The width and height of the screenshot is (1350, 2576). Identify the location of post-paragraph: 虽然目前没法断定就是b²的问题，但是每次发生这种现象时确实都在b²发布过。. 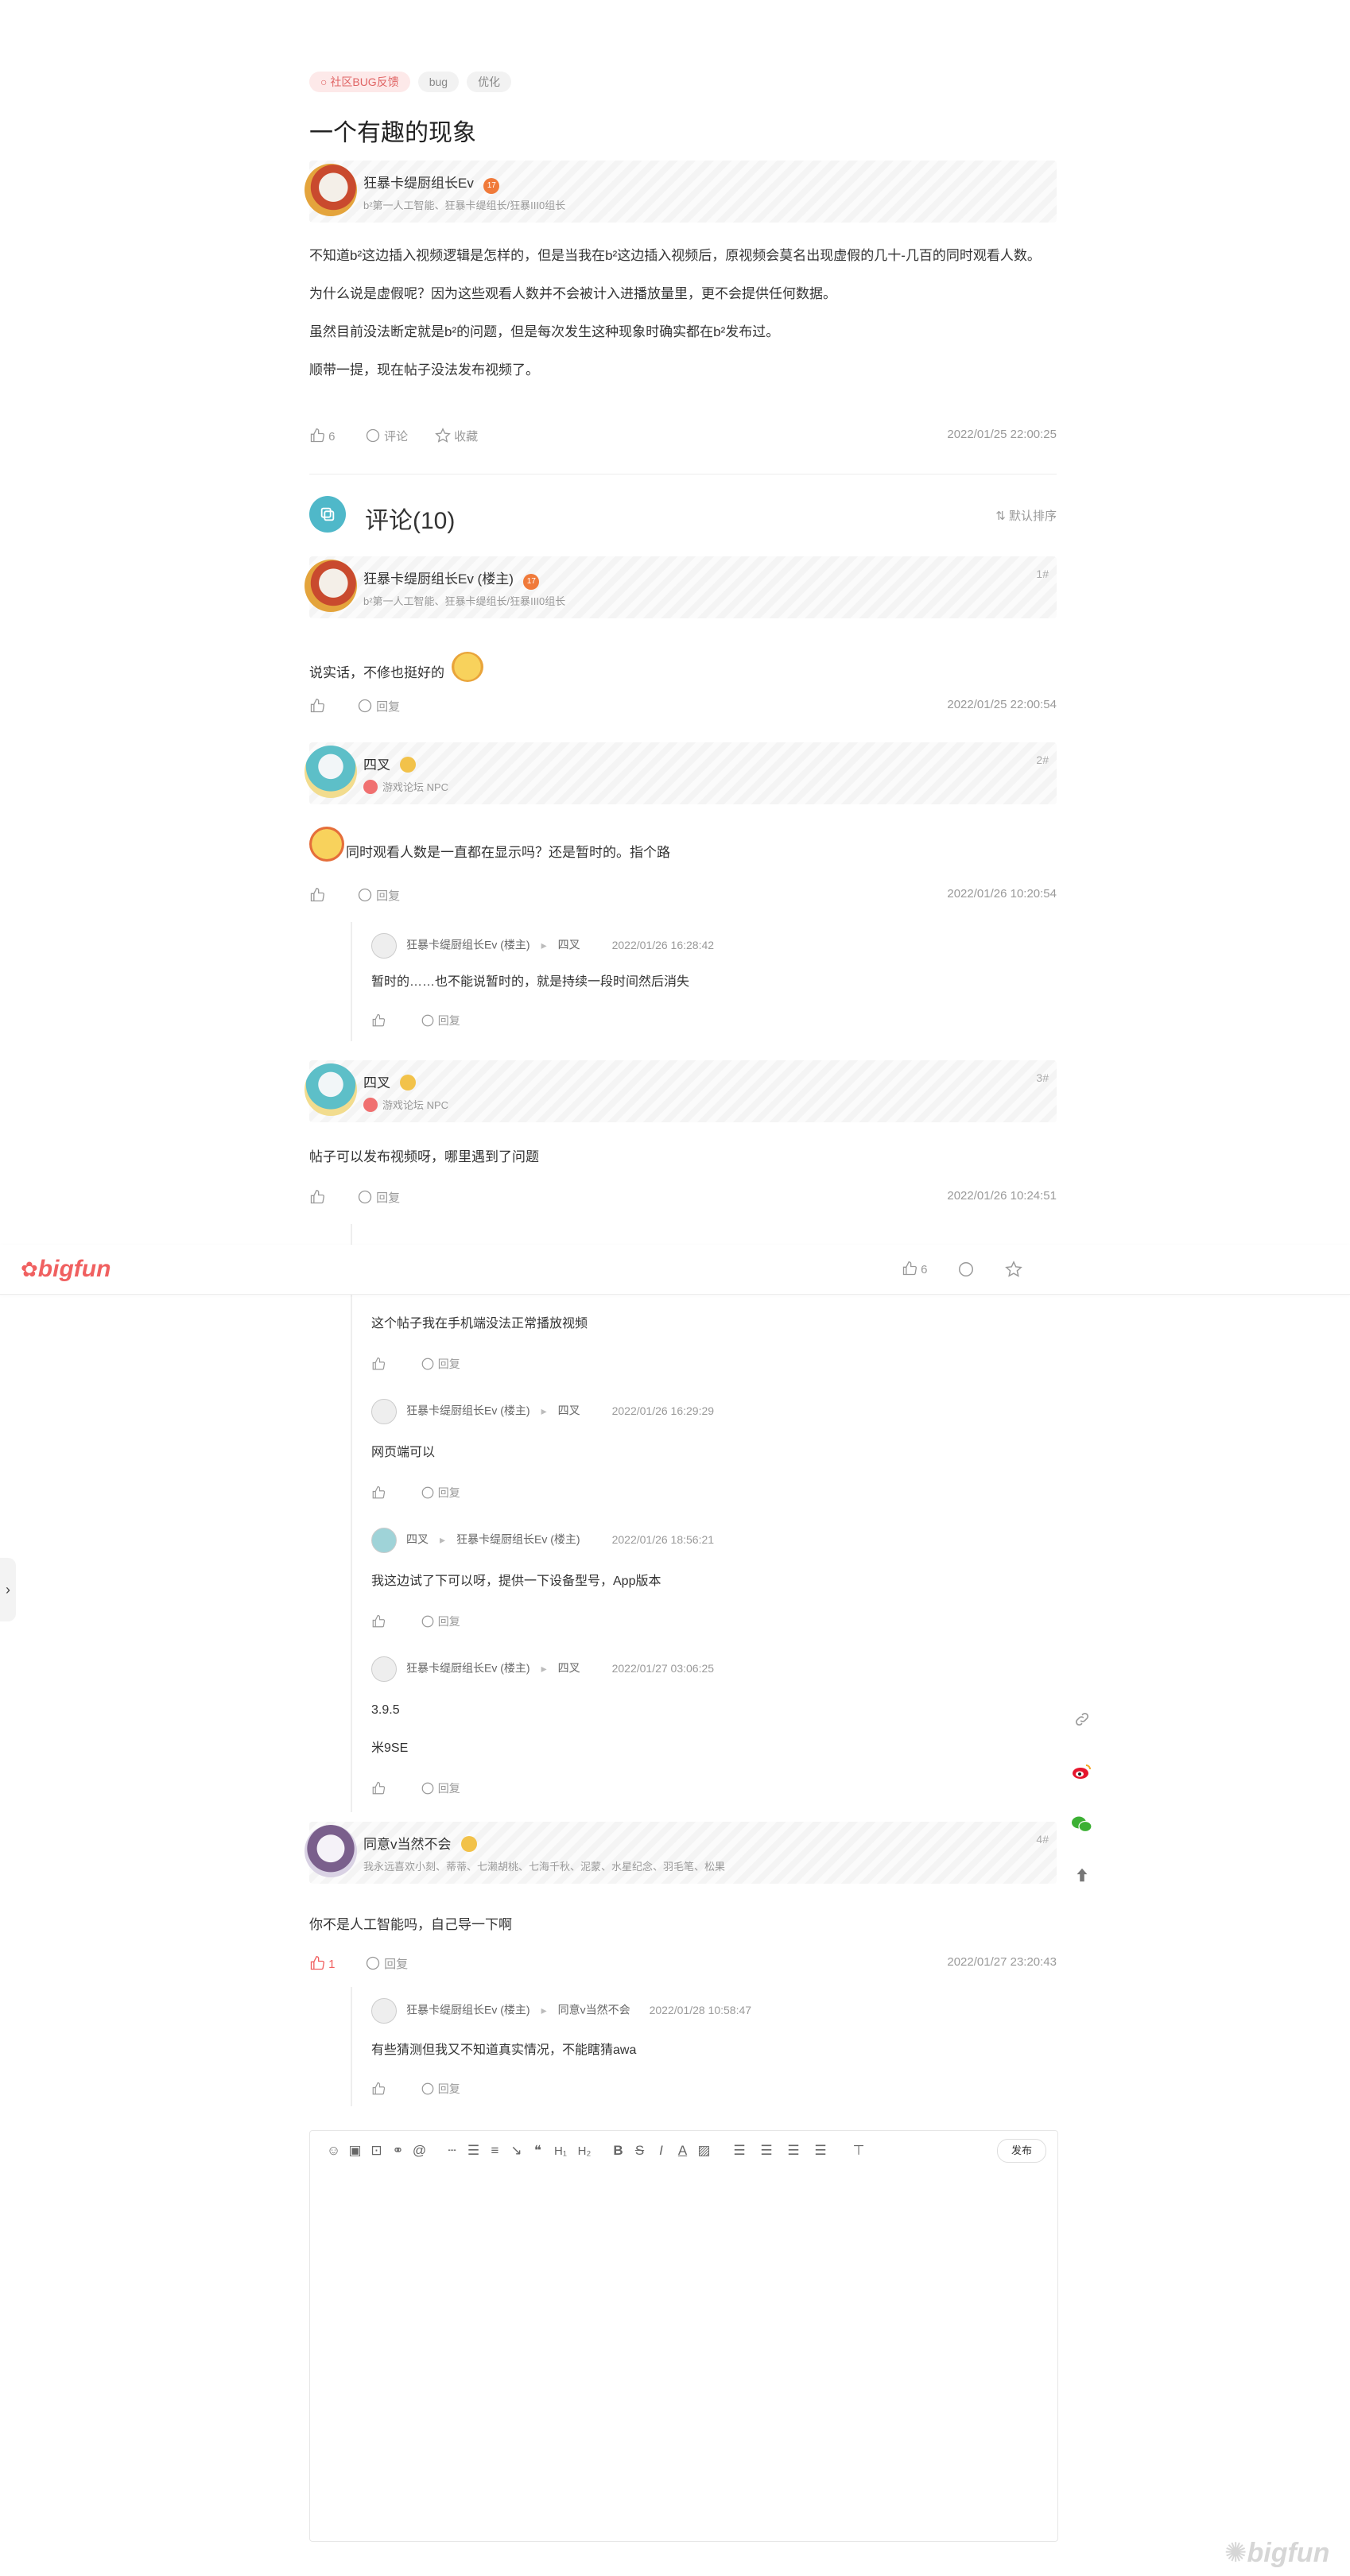
(544, 331).